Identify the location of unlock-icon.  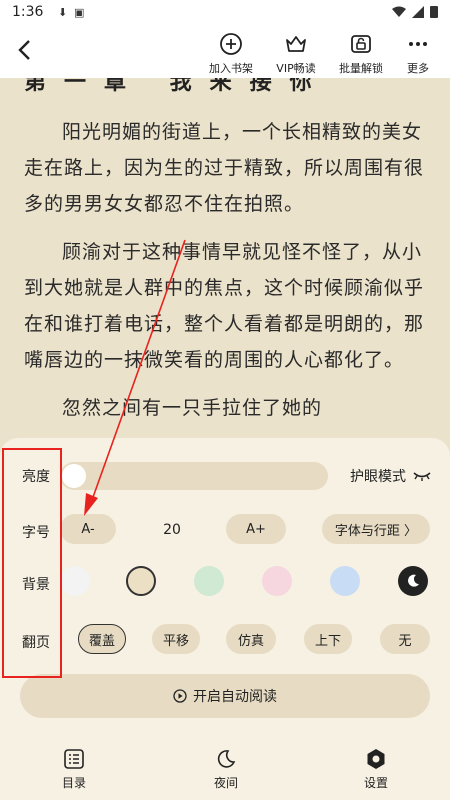
(361, 44).